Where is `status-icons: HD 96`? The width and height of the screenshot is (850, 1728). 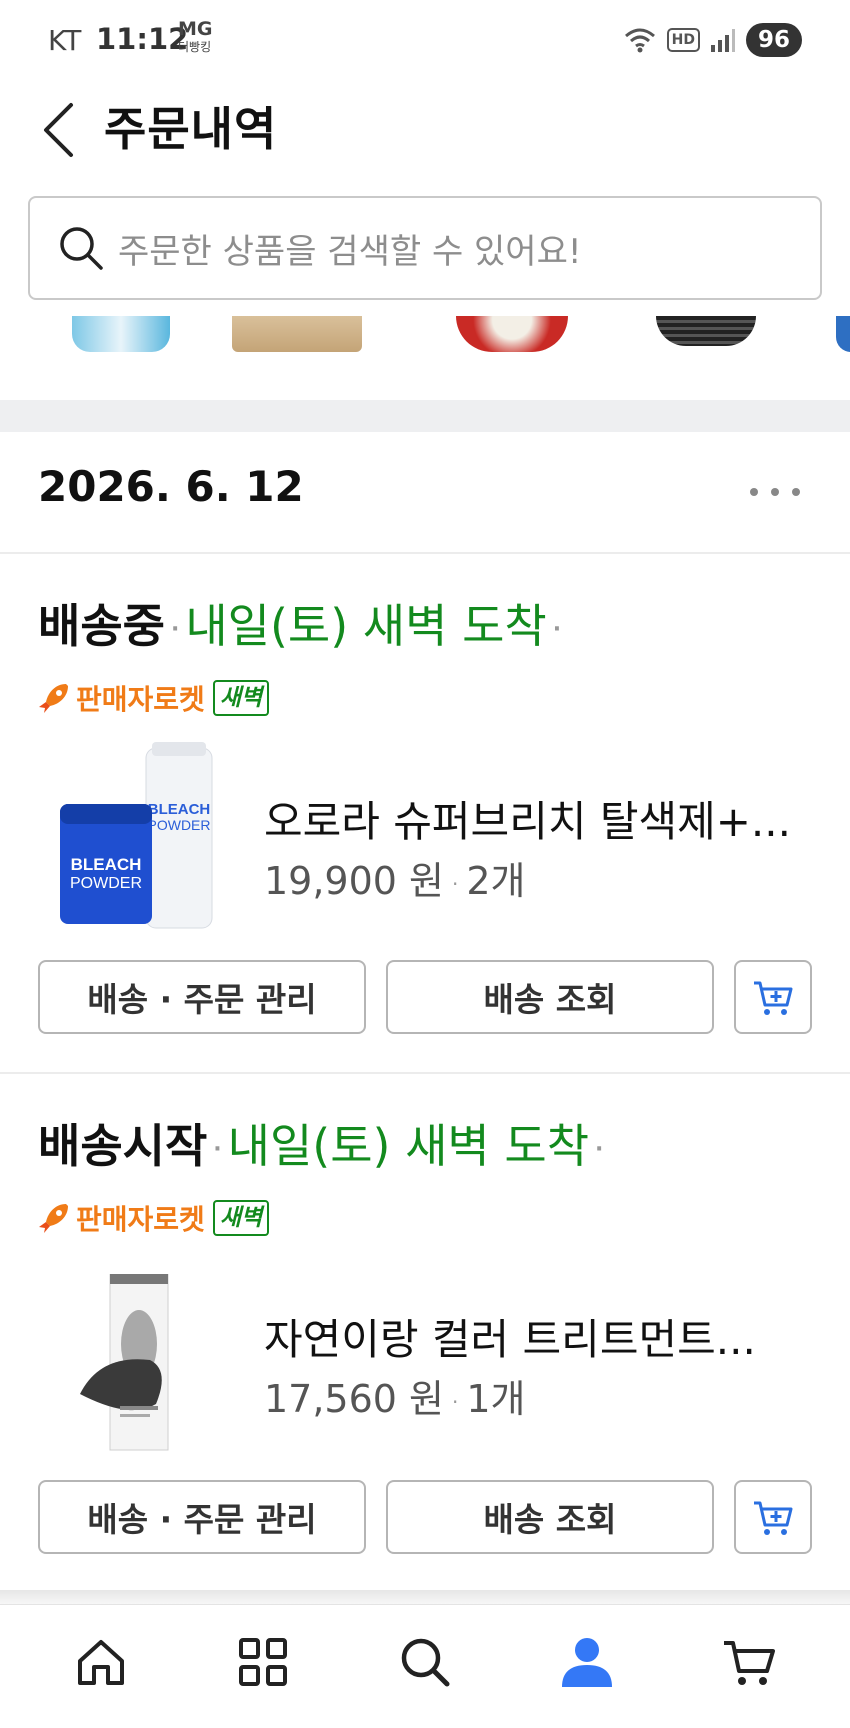
status-icons: HD 96 is located at coordinates (712, 40).